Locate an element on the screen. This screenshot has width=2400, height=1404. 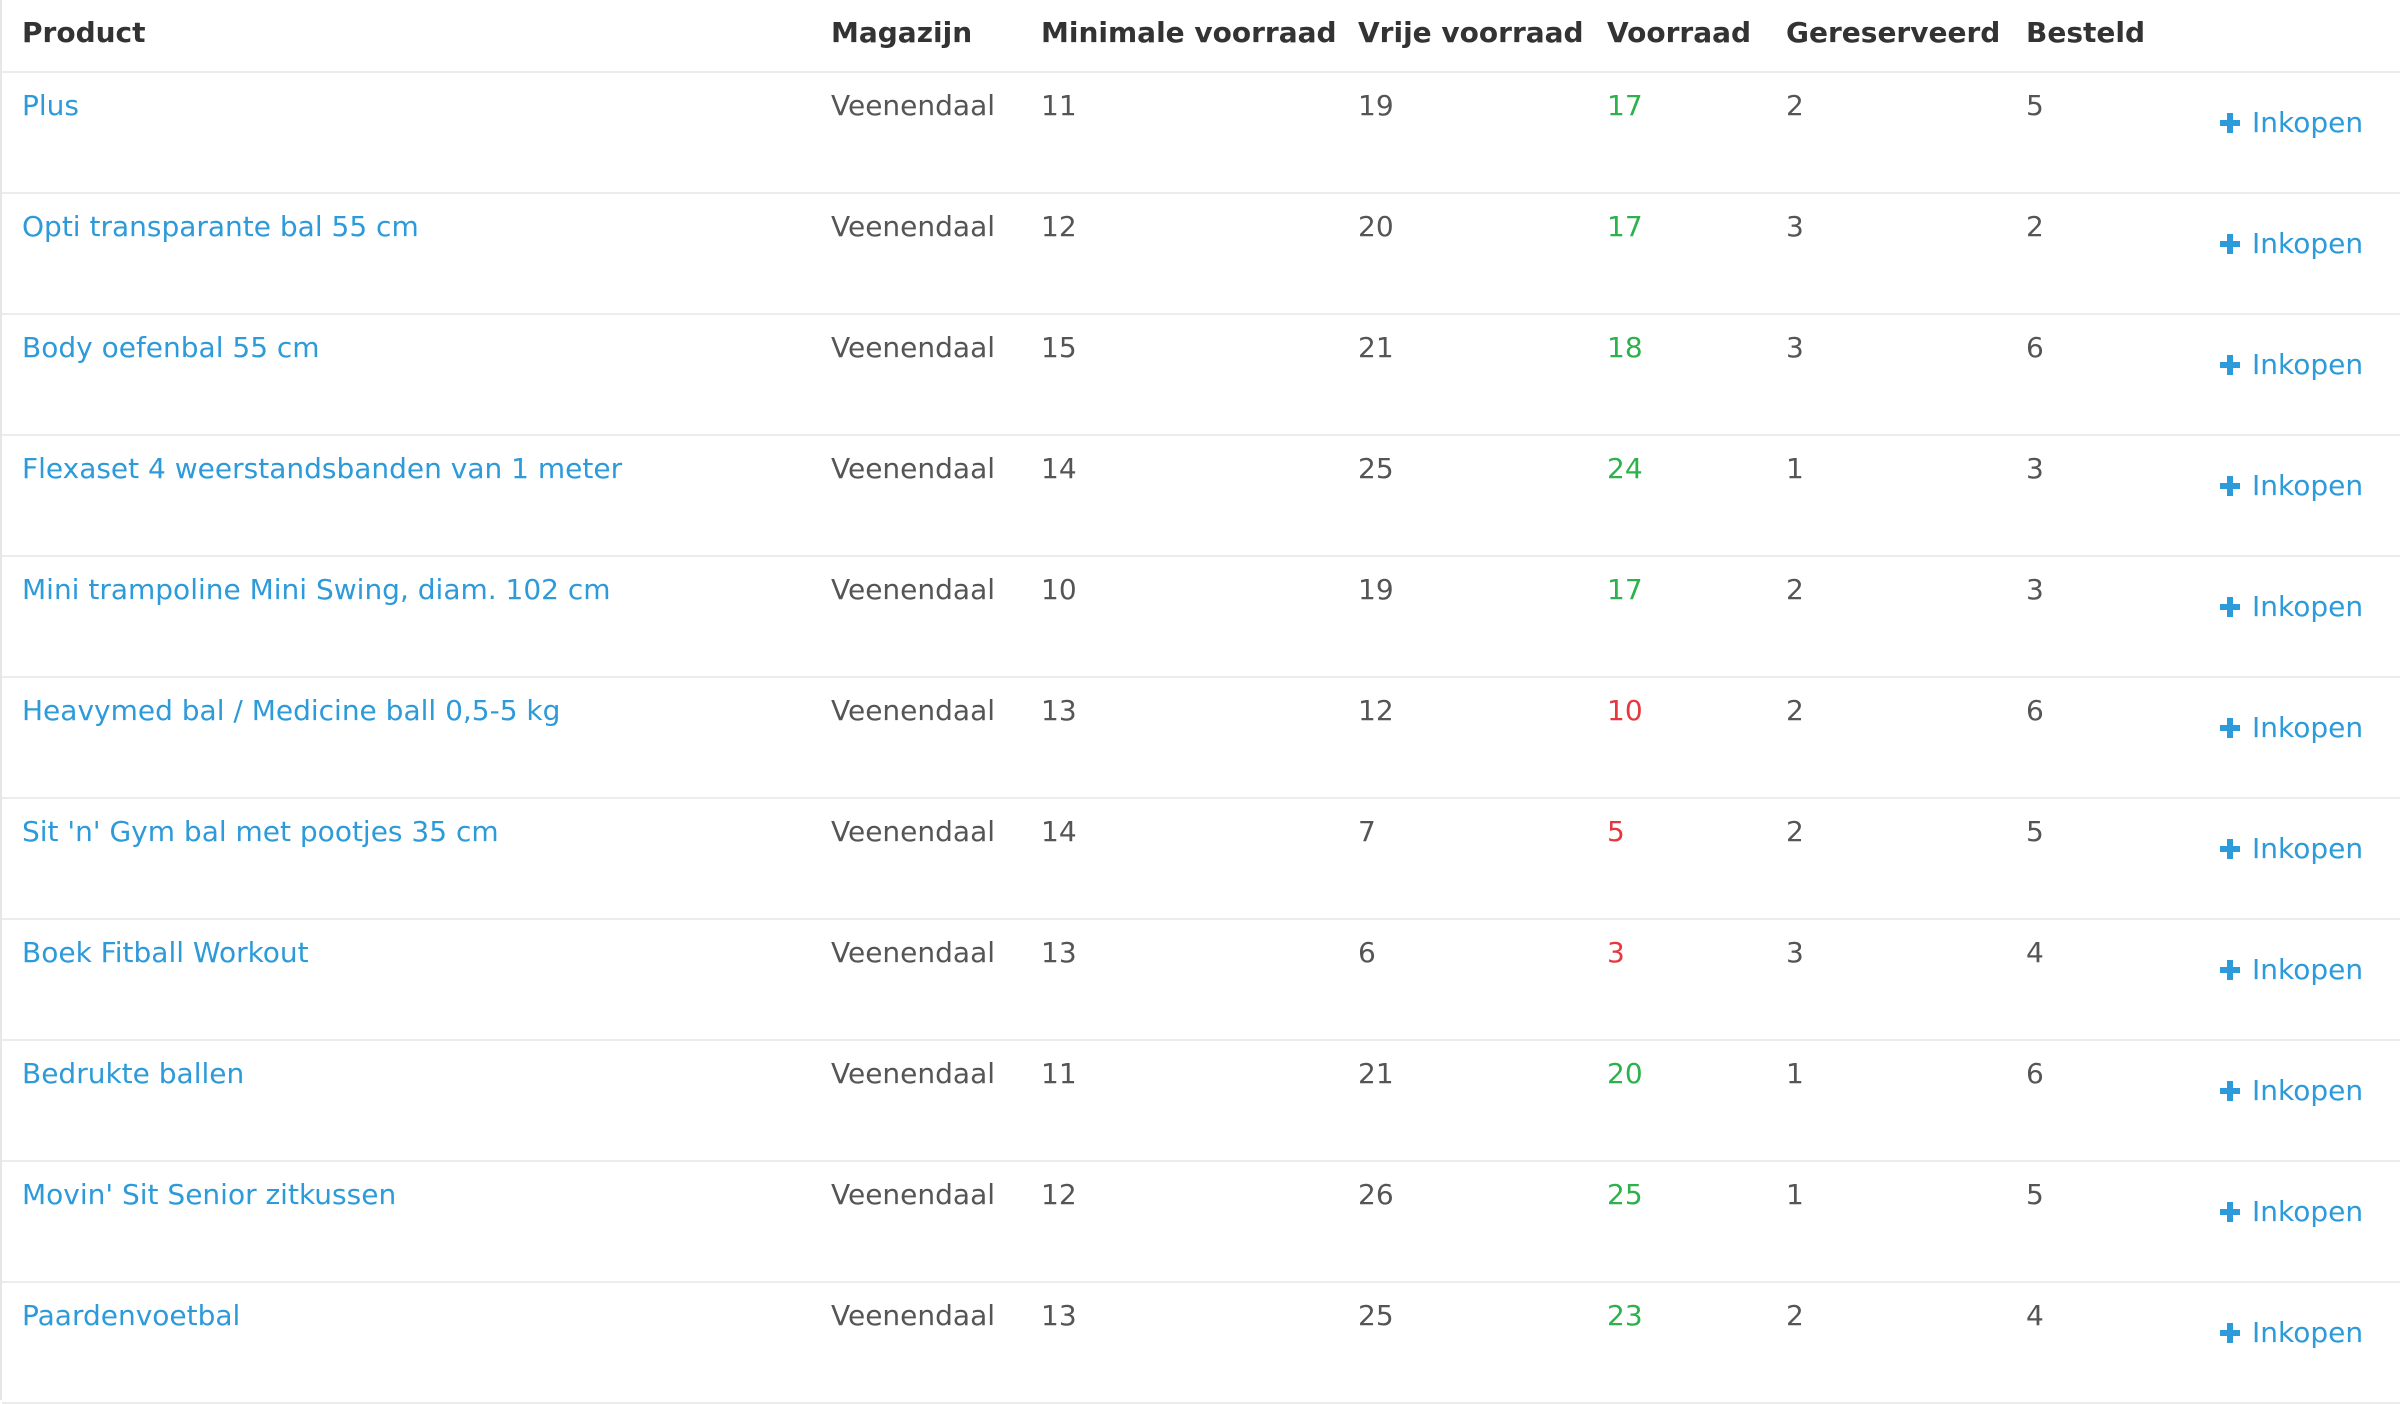
table-row: Plus Veenendaal 11 19 17 2 5 Inkopen is located at coordinates (1201, 133).